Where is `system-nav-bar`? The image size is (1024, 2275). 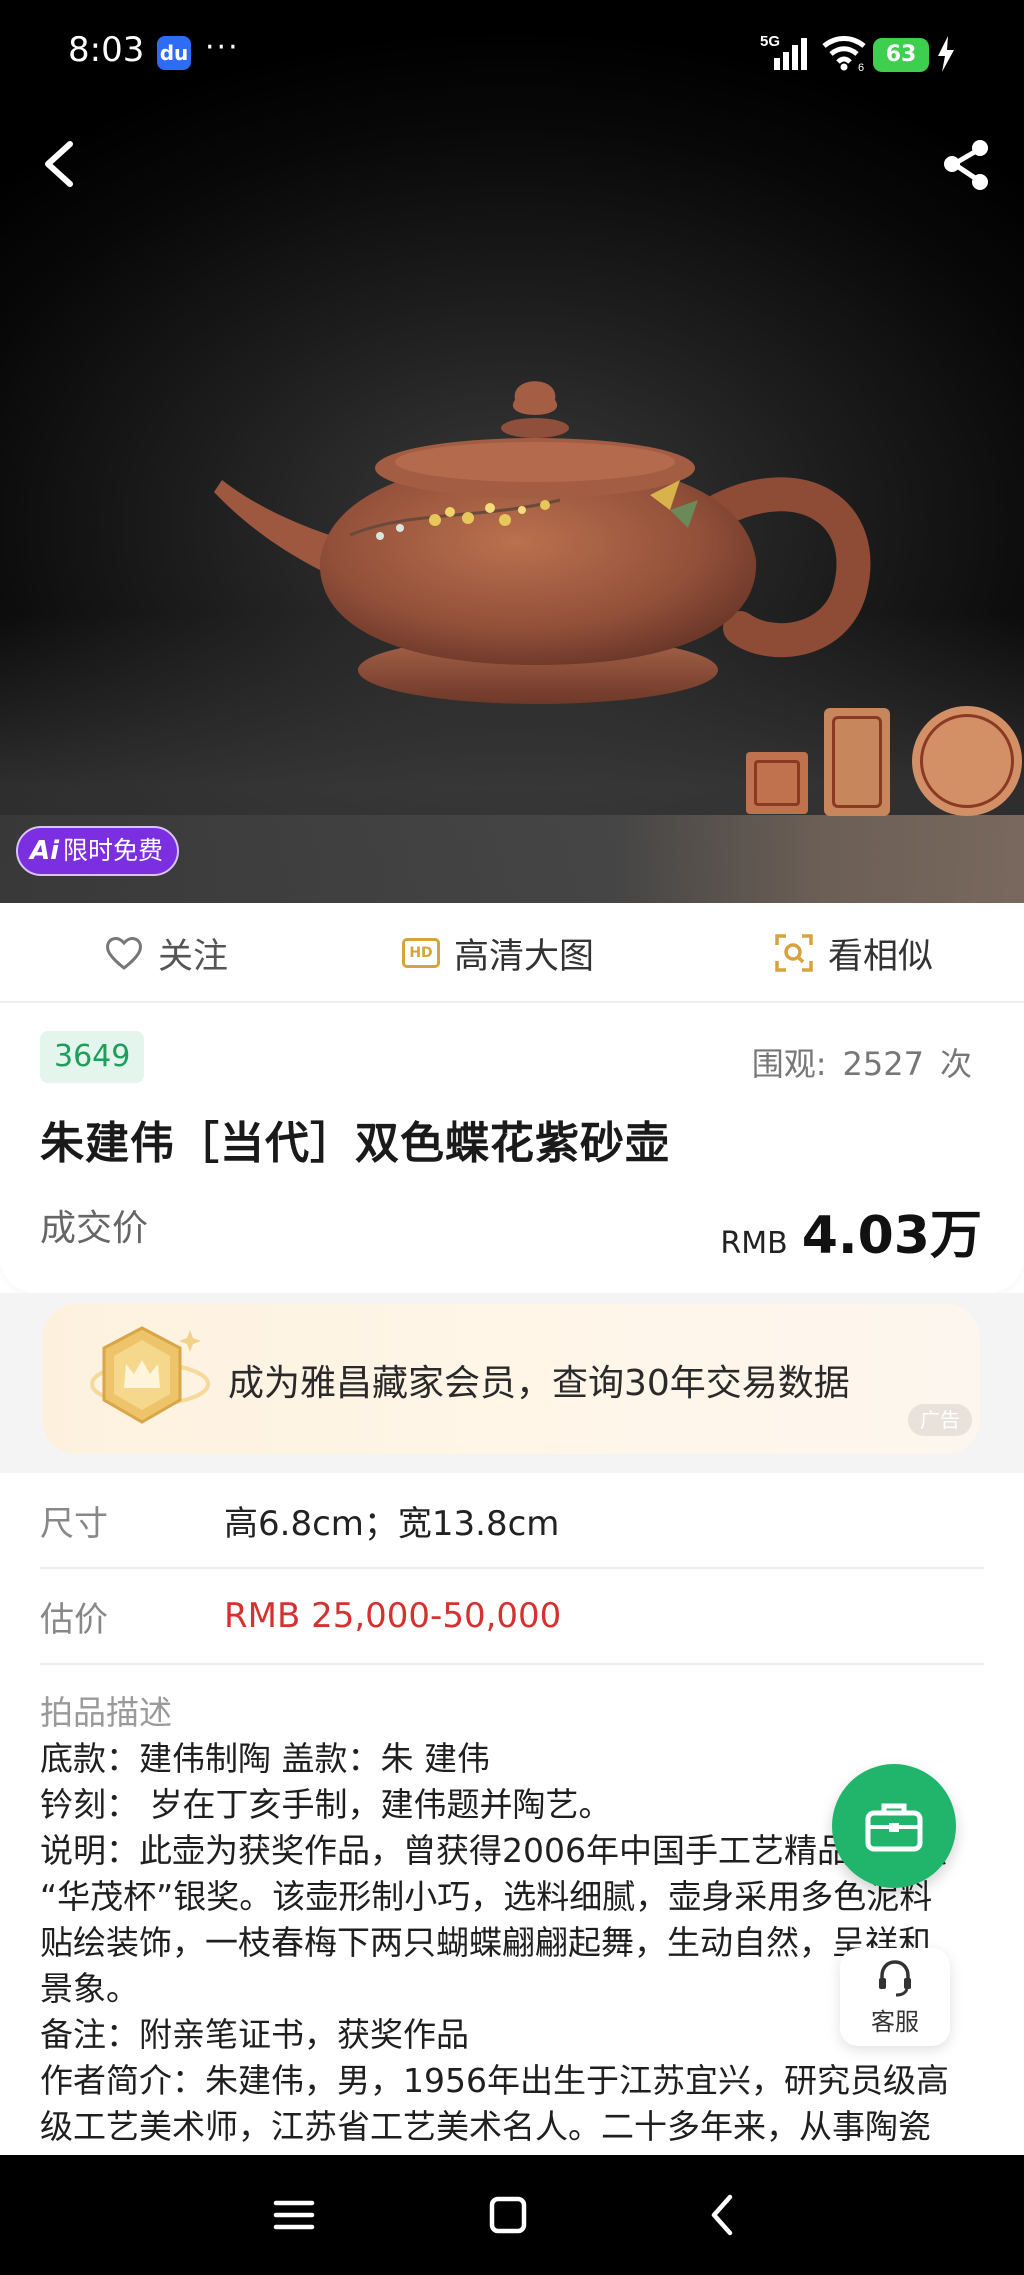 system-nav-bar is located at coordinates (512, 2215).